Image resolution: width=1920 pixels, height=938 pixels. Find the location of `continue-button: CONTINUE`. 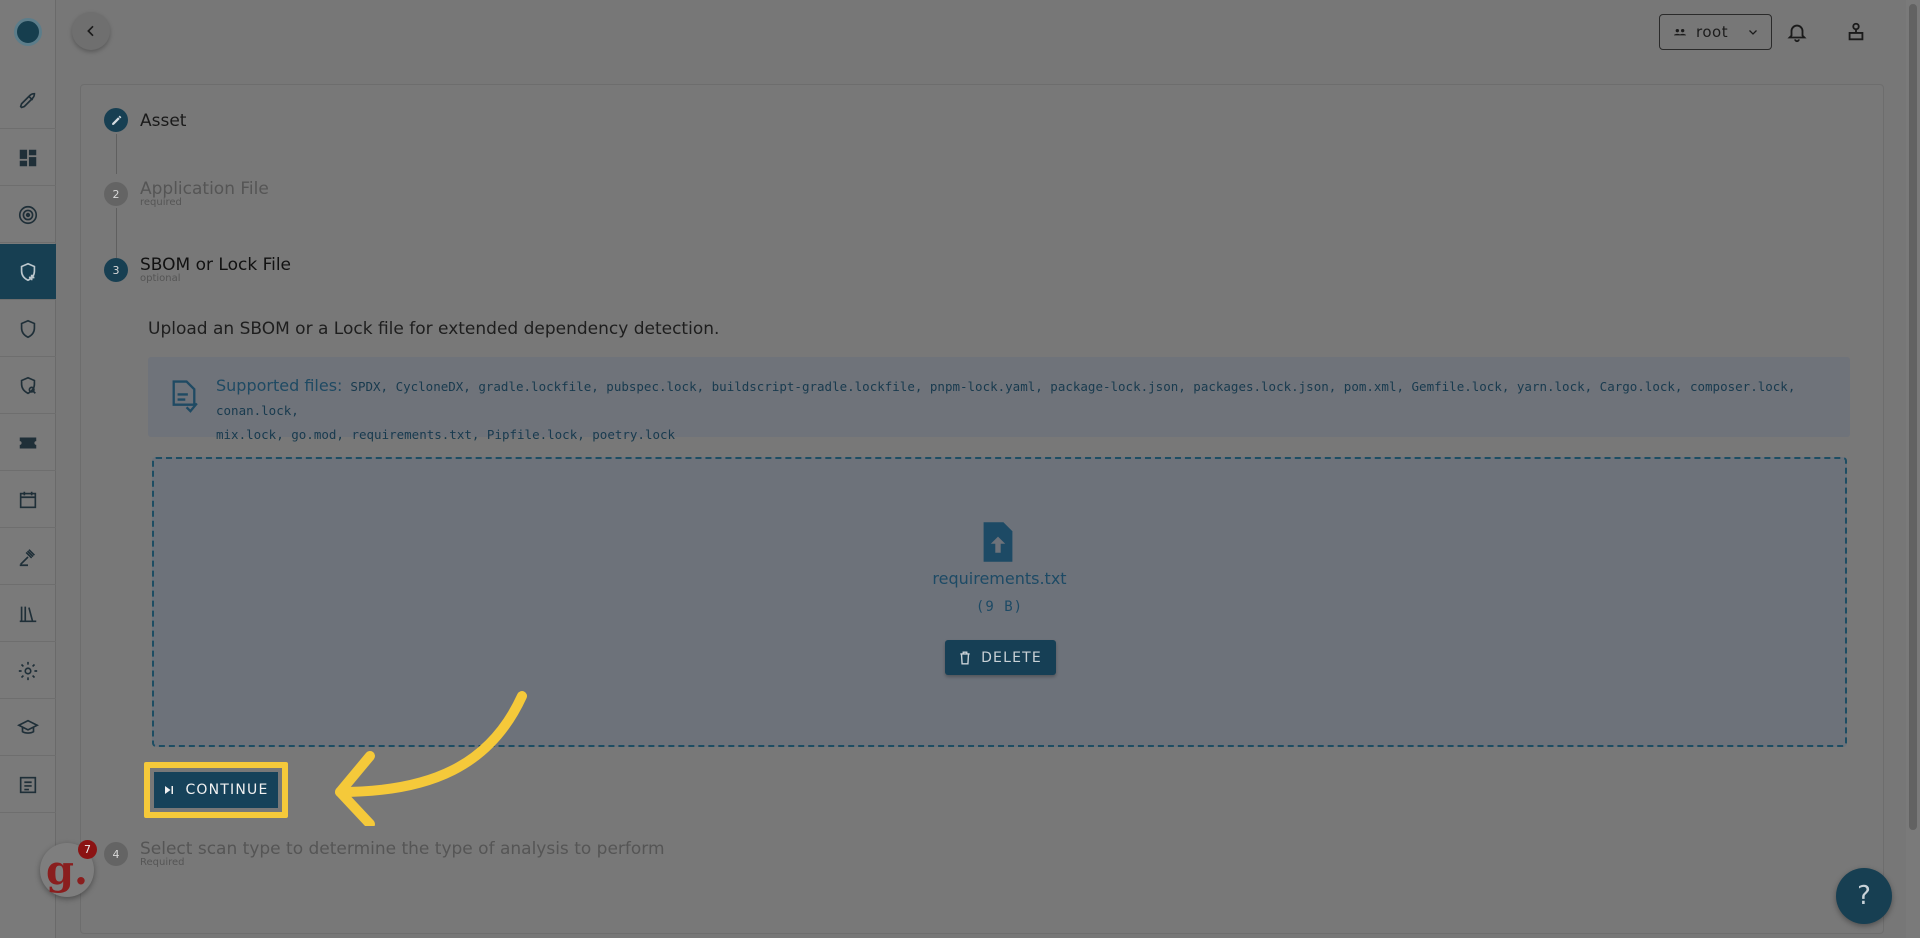

continue-button: CONTINUE is located at coordinates (216, 790).